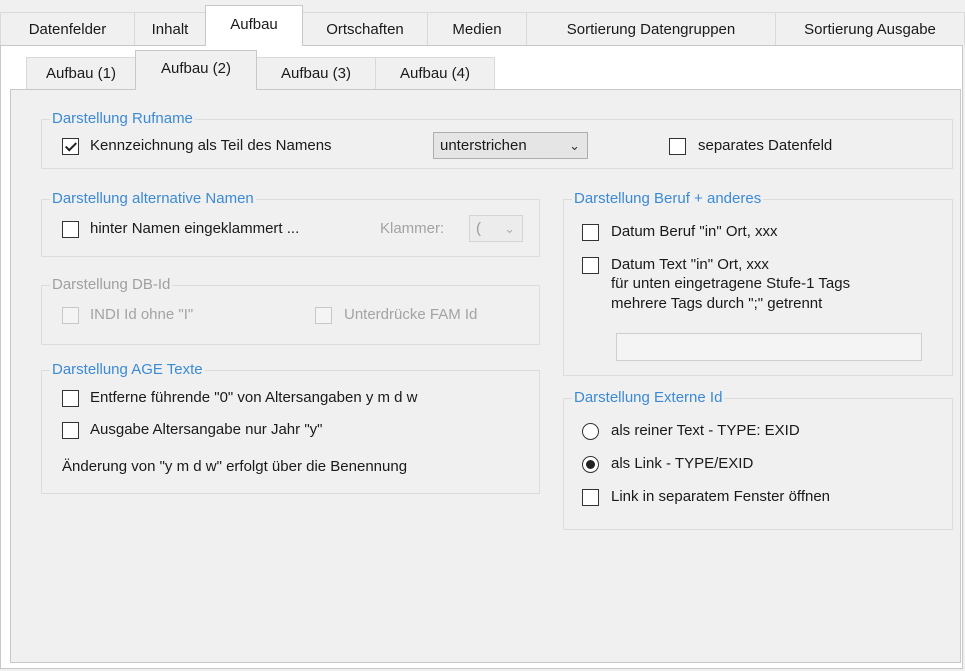 The width and height of the screenshot is (965, 671). What do you see at coordinates (590, 497) in the screenshot?
I see `separate-window-checkbox` at bounding box center [590, 497].